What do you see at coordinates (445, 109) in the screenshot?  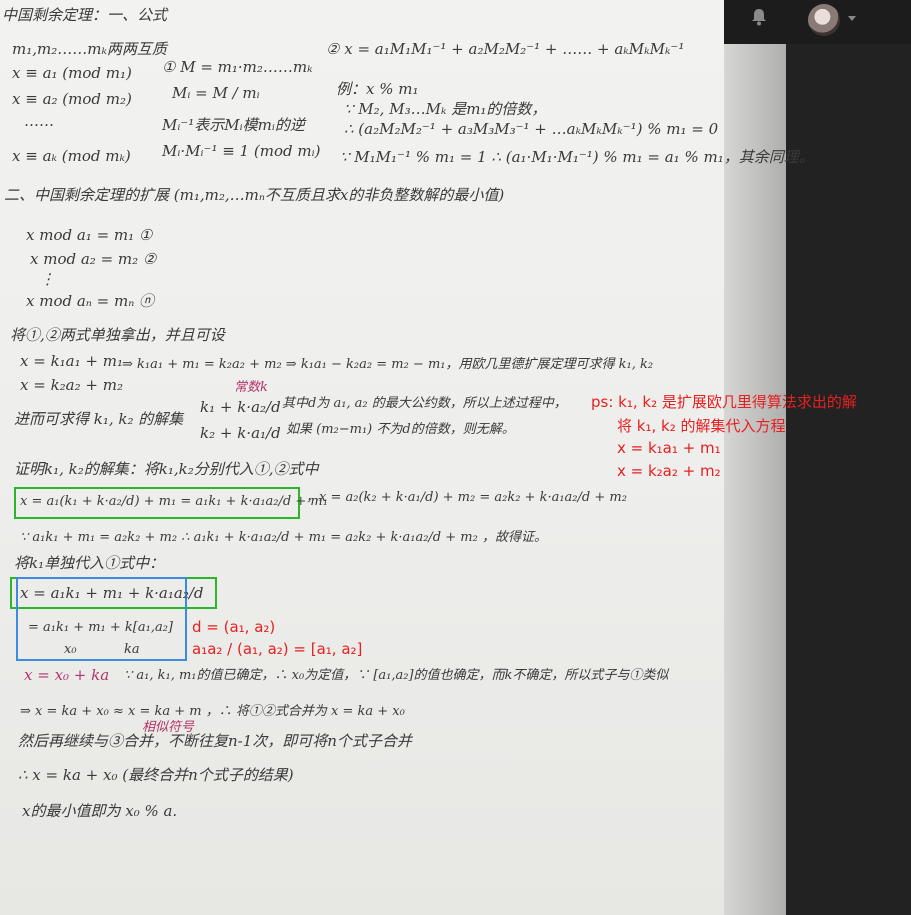 I see `note-line: ∵ M₂, M₃…Mₖ 是m₁的倍数，` at bounding box center [445, 109].